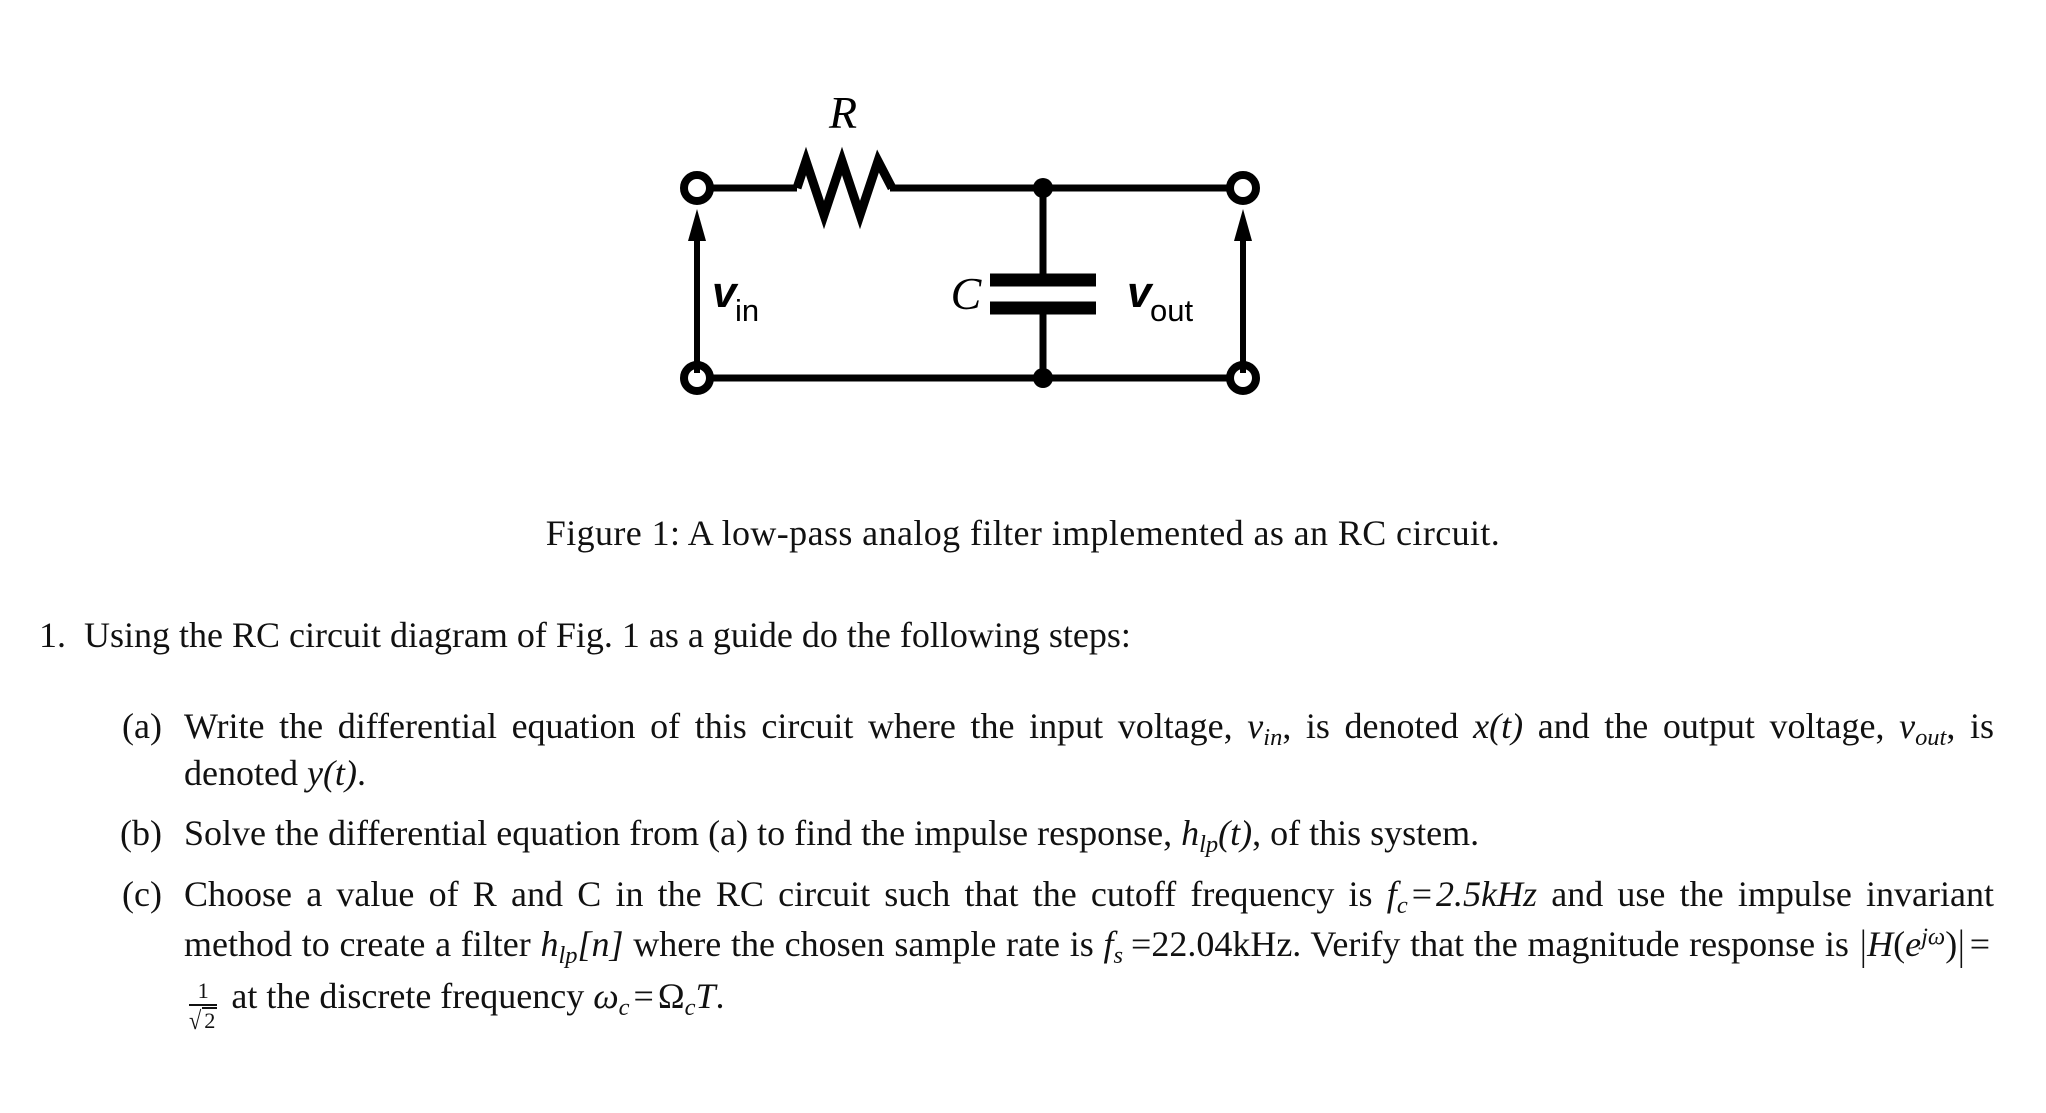 The image size is (2046, 1113). What do you see at coordinates (697, 225) in the screenshot?
I see `vin-arrow-head` at bounding box center [697, 225].